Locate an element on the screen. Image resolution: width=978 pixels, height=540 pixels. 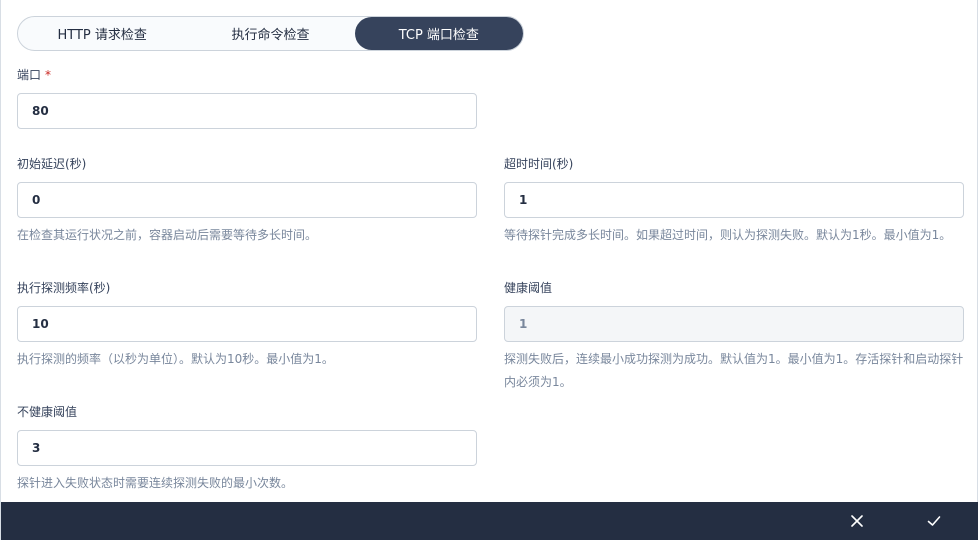
success-threshold-label: 健康阈值 is located at coordinates (528, 288).